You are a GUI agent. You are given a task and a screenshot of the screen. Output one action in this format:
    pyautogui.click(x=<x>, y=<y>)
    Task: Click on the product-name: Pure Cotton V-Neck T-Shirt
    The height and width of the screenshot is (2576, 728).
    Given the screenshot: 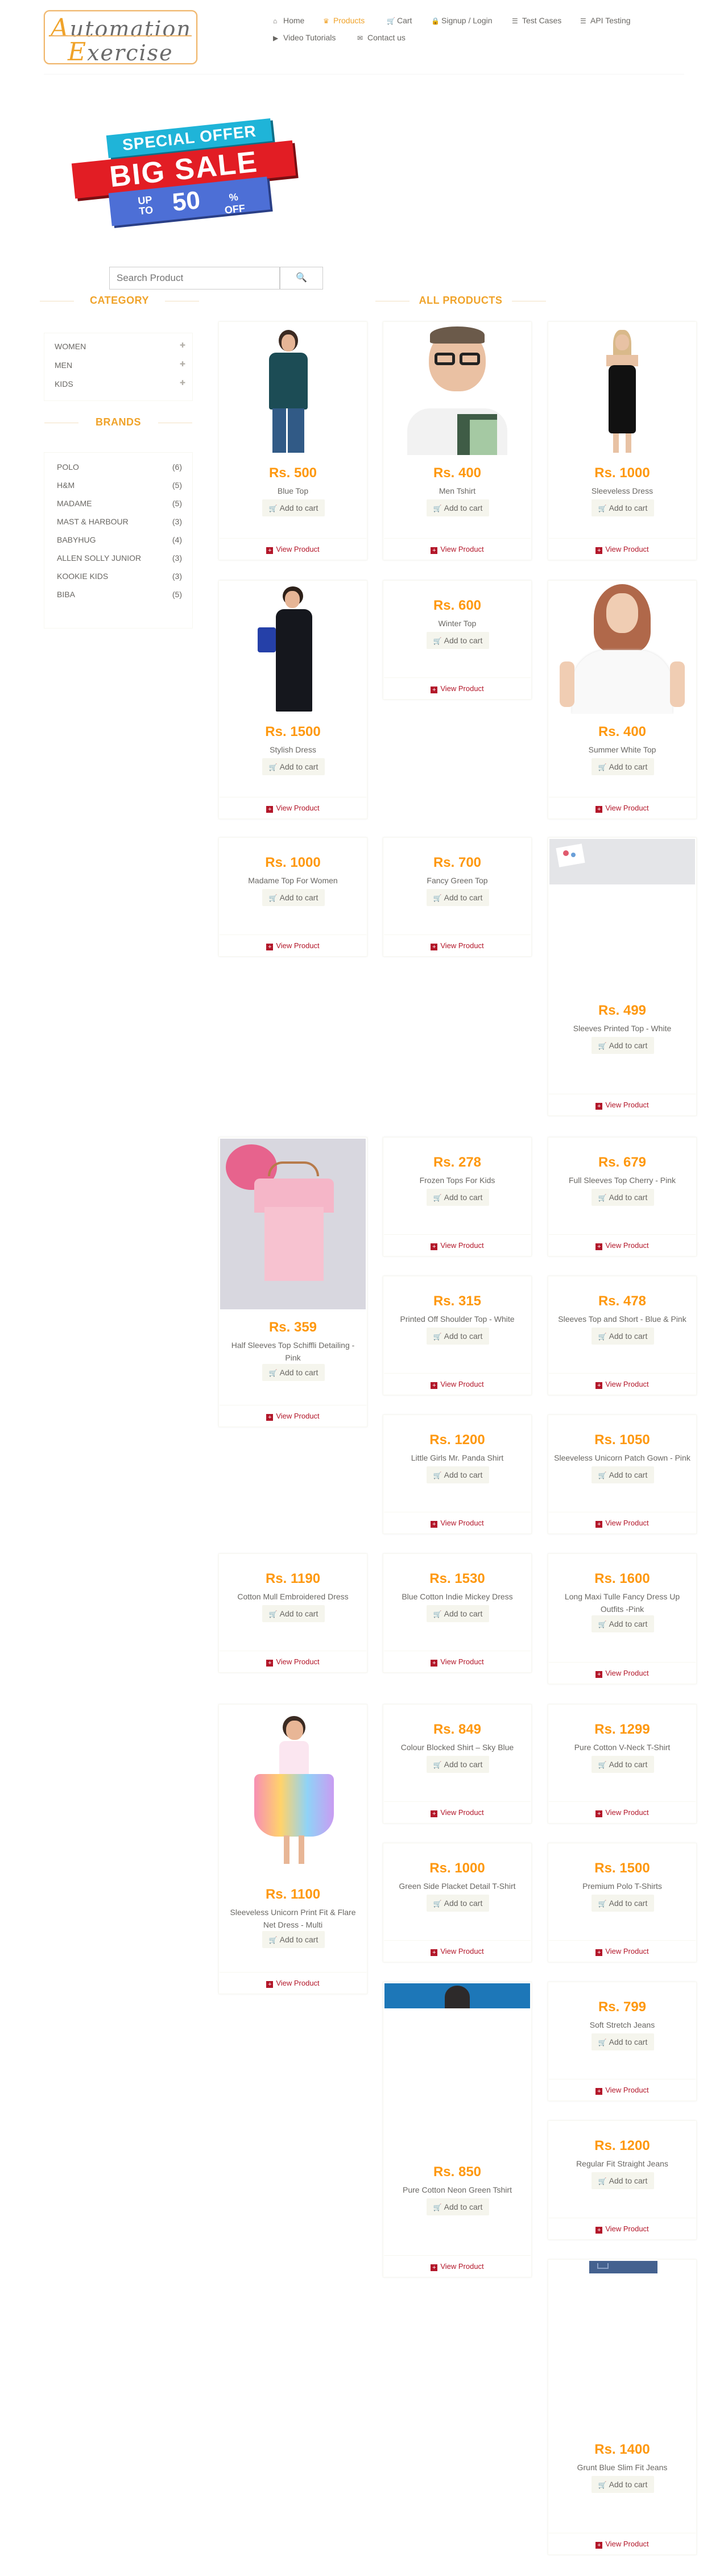 What is the action you would take?
    pyautogui.click(x=622, y=1748)
    